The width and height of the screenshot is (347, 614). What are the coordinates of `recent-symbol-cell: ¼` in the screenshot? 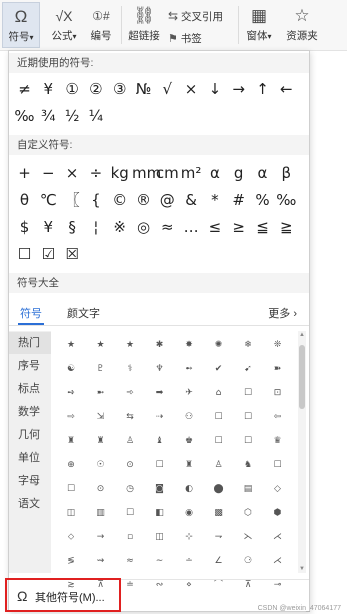 It's located at (95, 116).